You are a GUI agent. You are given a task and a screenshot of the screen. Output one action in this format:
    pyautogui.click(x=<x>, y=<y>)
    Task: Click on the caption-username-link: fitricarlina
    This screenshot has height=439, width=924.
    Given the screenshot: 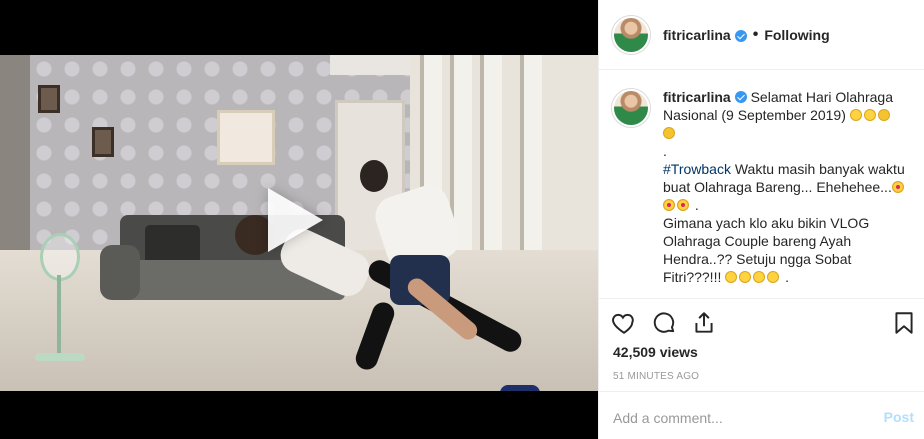 What is the action you would take?
    pyautogui.click(x=697, y=97)
    